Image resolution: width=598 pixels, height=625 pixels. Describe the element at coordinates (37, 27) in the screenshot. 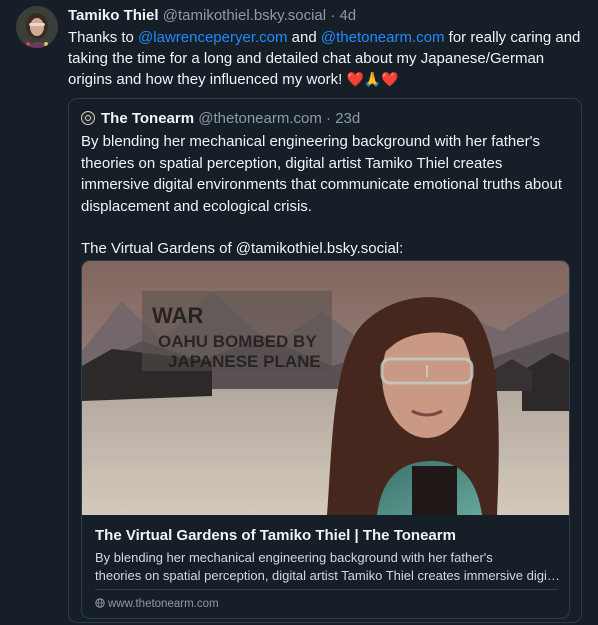

I see `author-avatar` at that location.